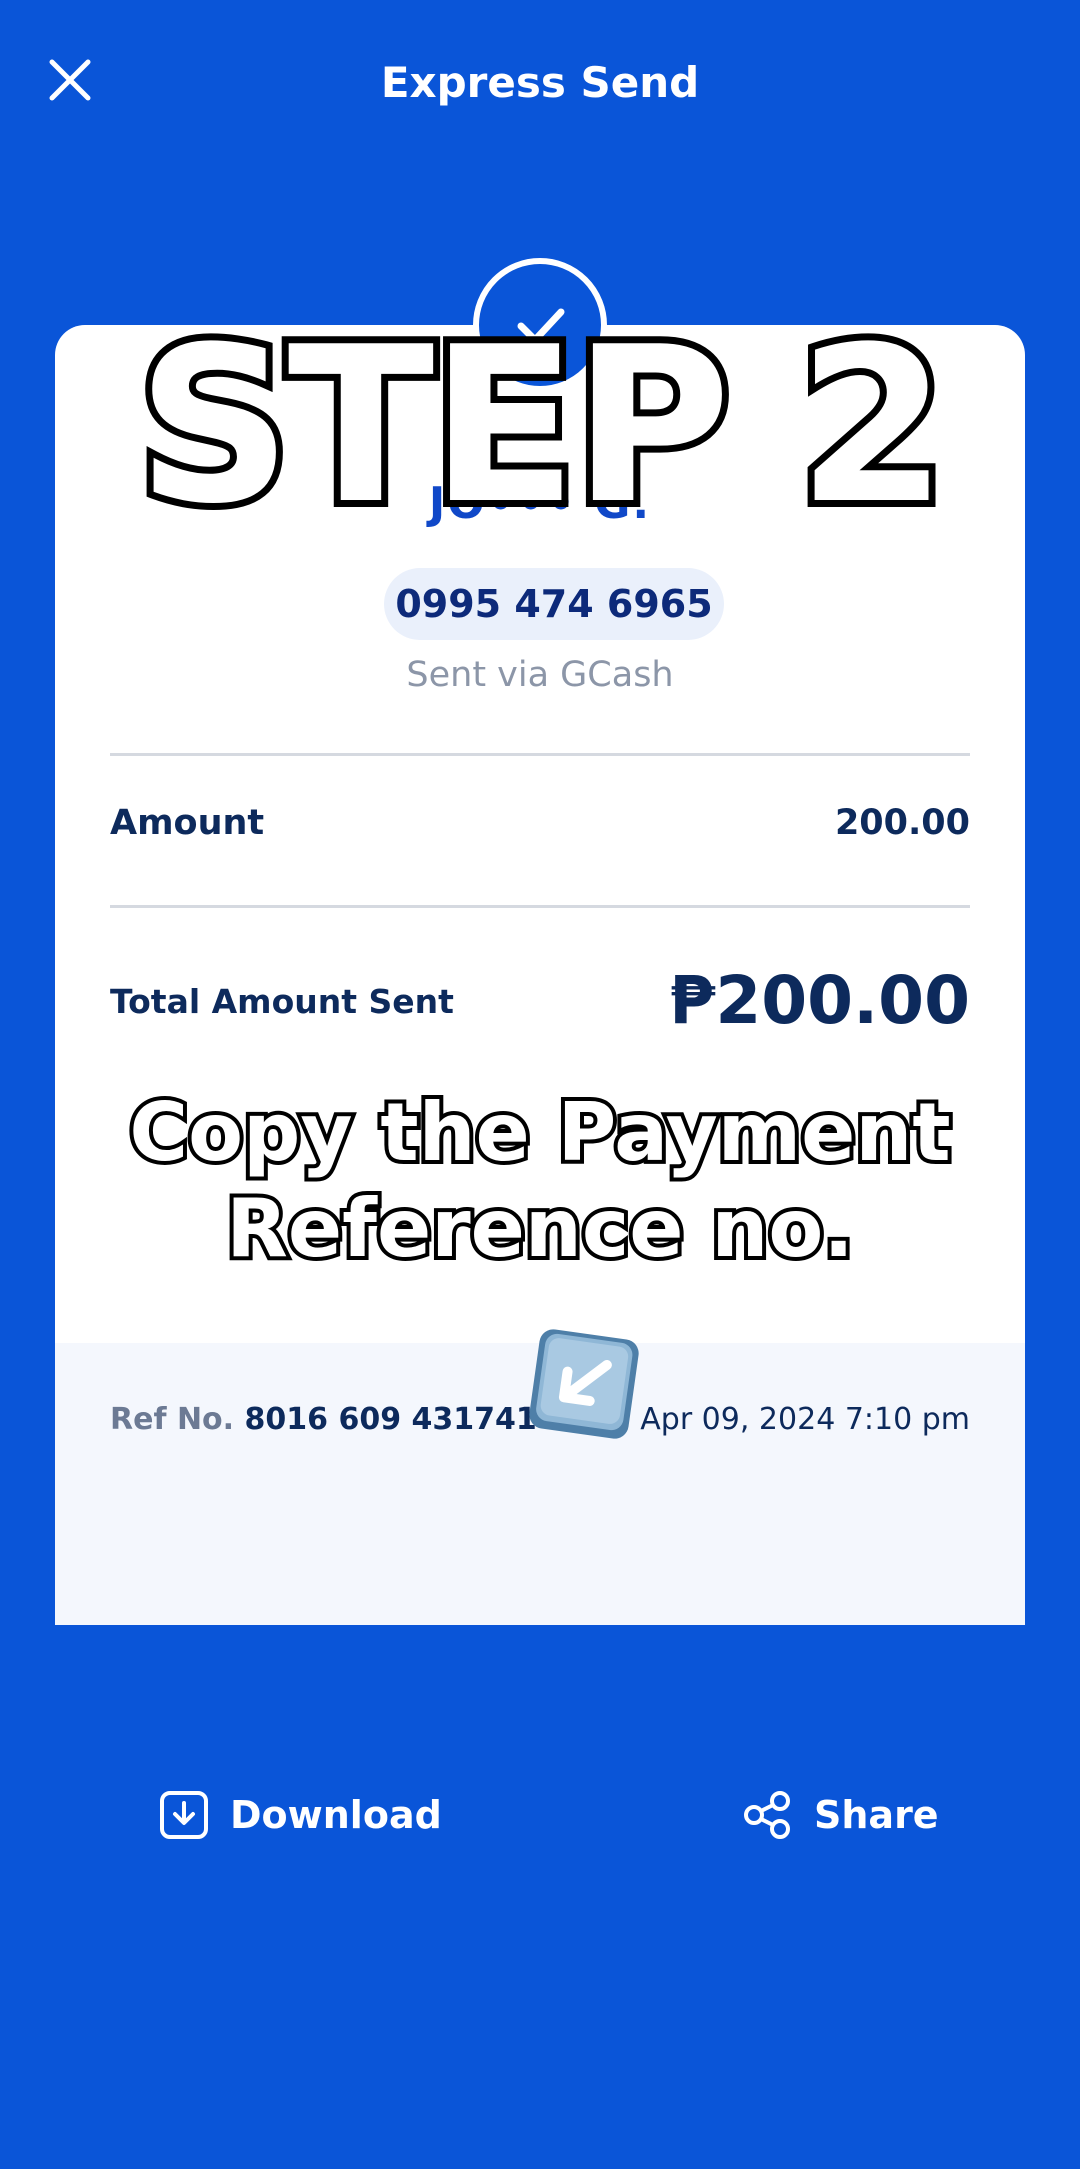 The height and width of the screenshot is (2169, 1080). Describe the element at coordinates (539, 1132) in the screenshot. I see `caption-line: Copy the Payment` at that location.